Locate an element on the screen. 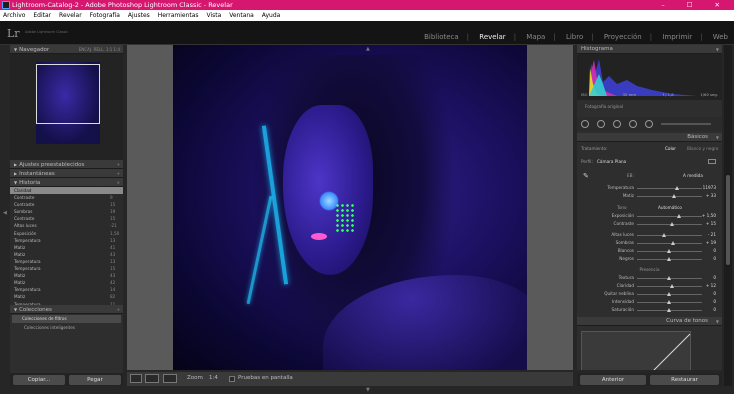 Image resolution: width=734 pixels, height=394 pixels. radial-filter-icon is located at coordinates (649, 124).